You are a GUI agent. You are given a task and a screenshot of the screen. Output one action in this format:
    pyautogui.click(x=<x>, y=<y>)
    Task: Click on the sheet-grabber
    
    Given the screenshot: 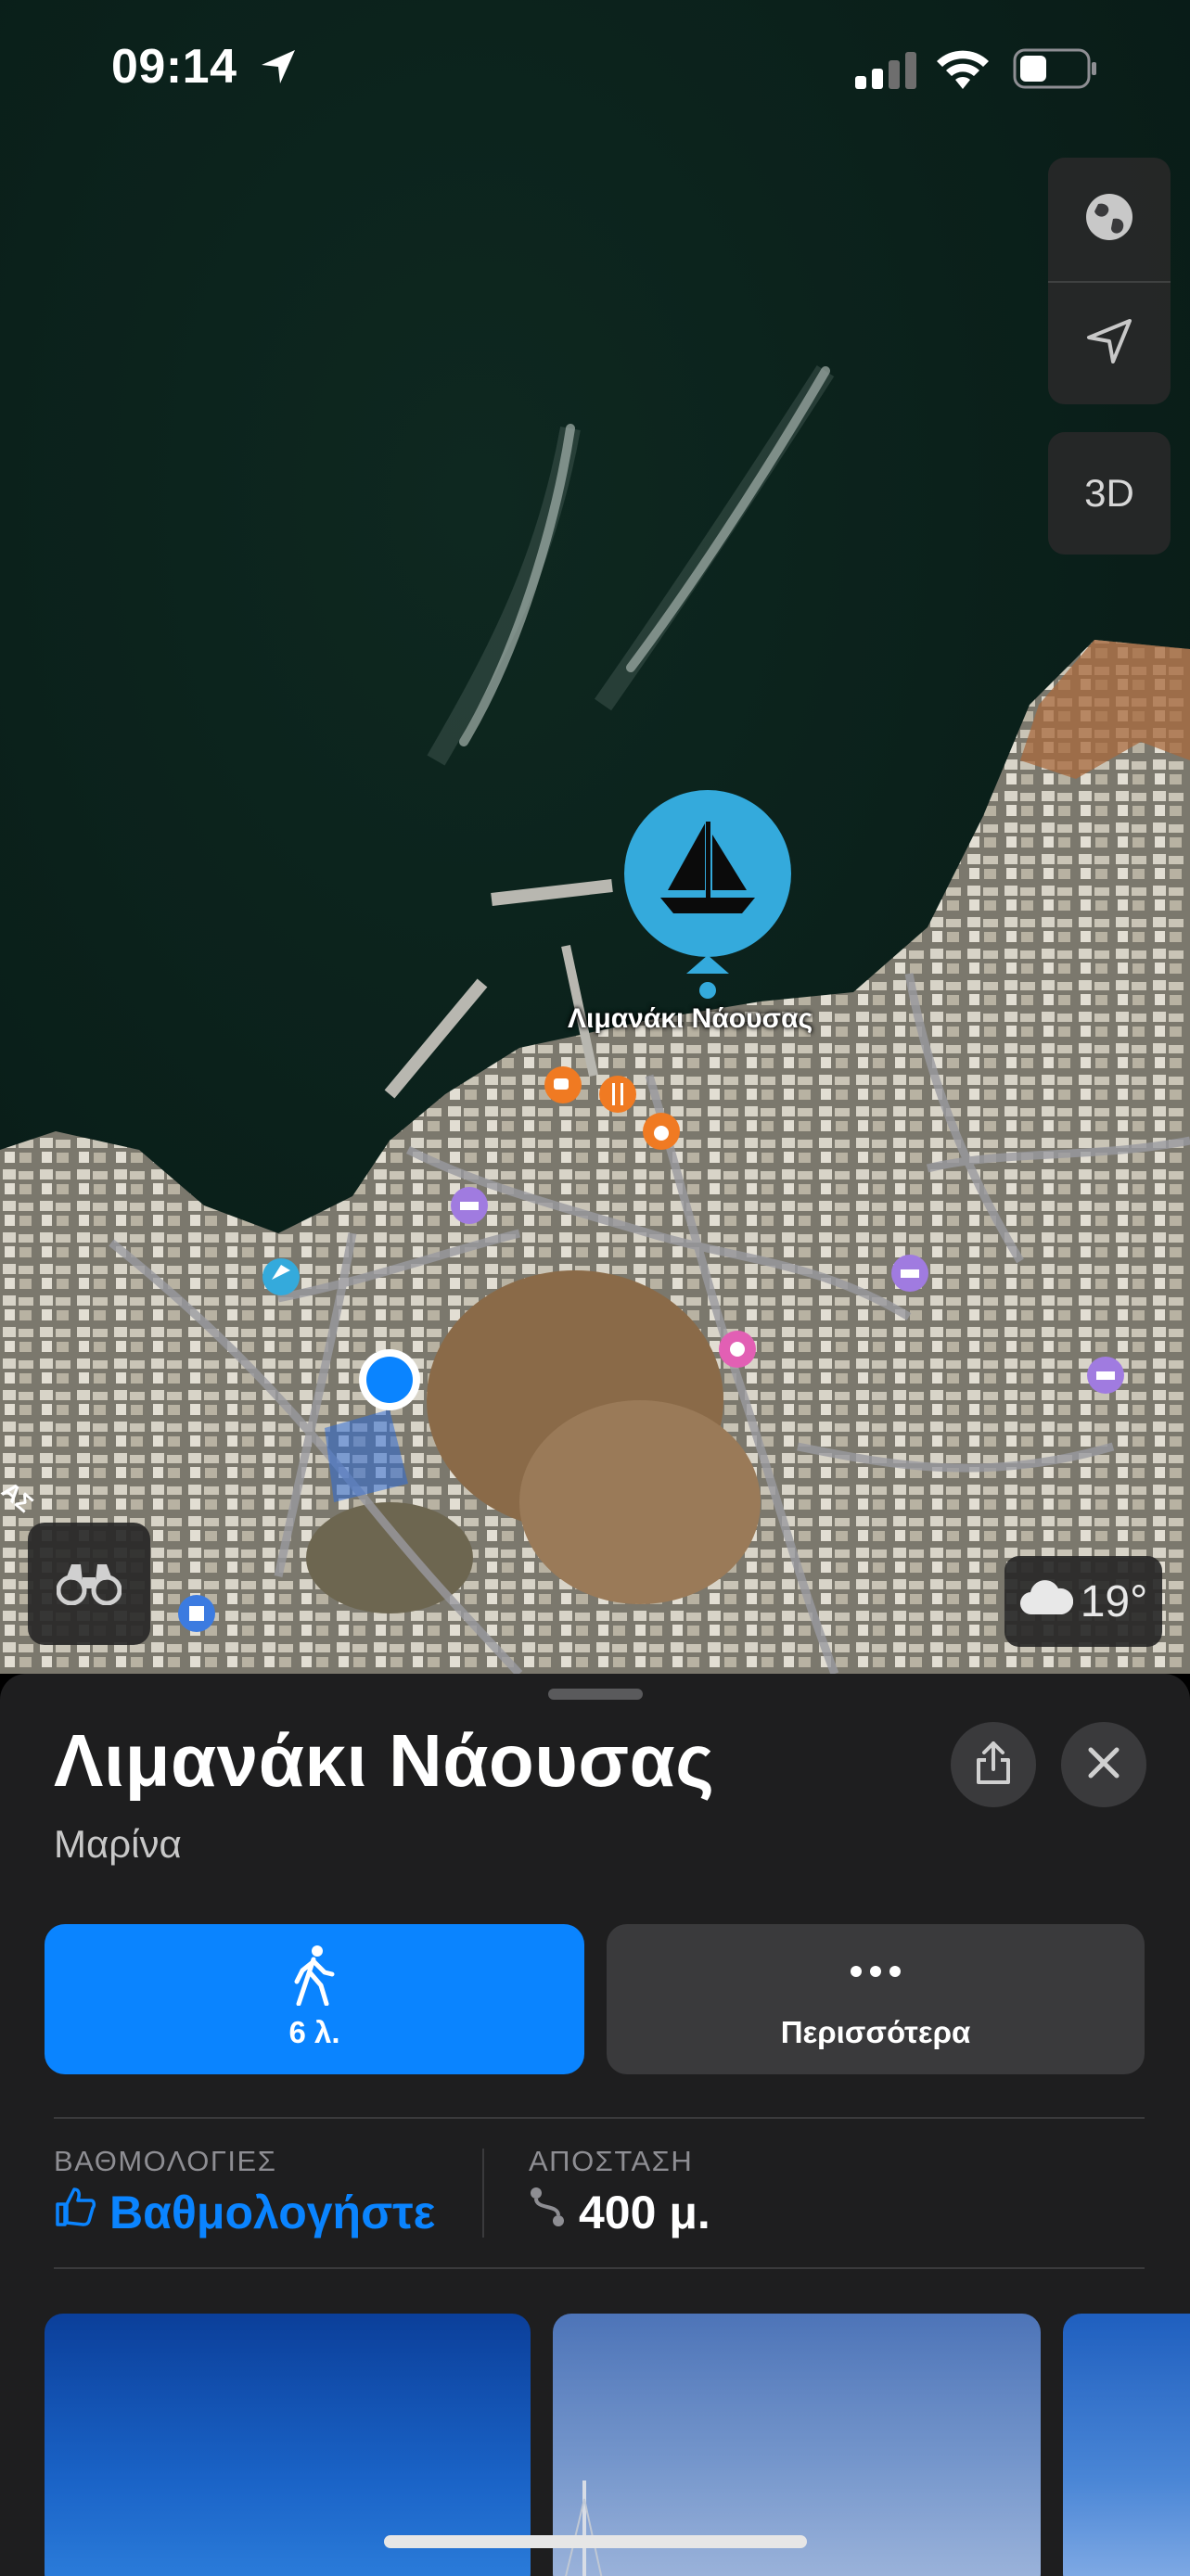 What is the action you would take?
    pyautogui.click(x=595, y=1694)
    